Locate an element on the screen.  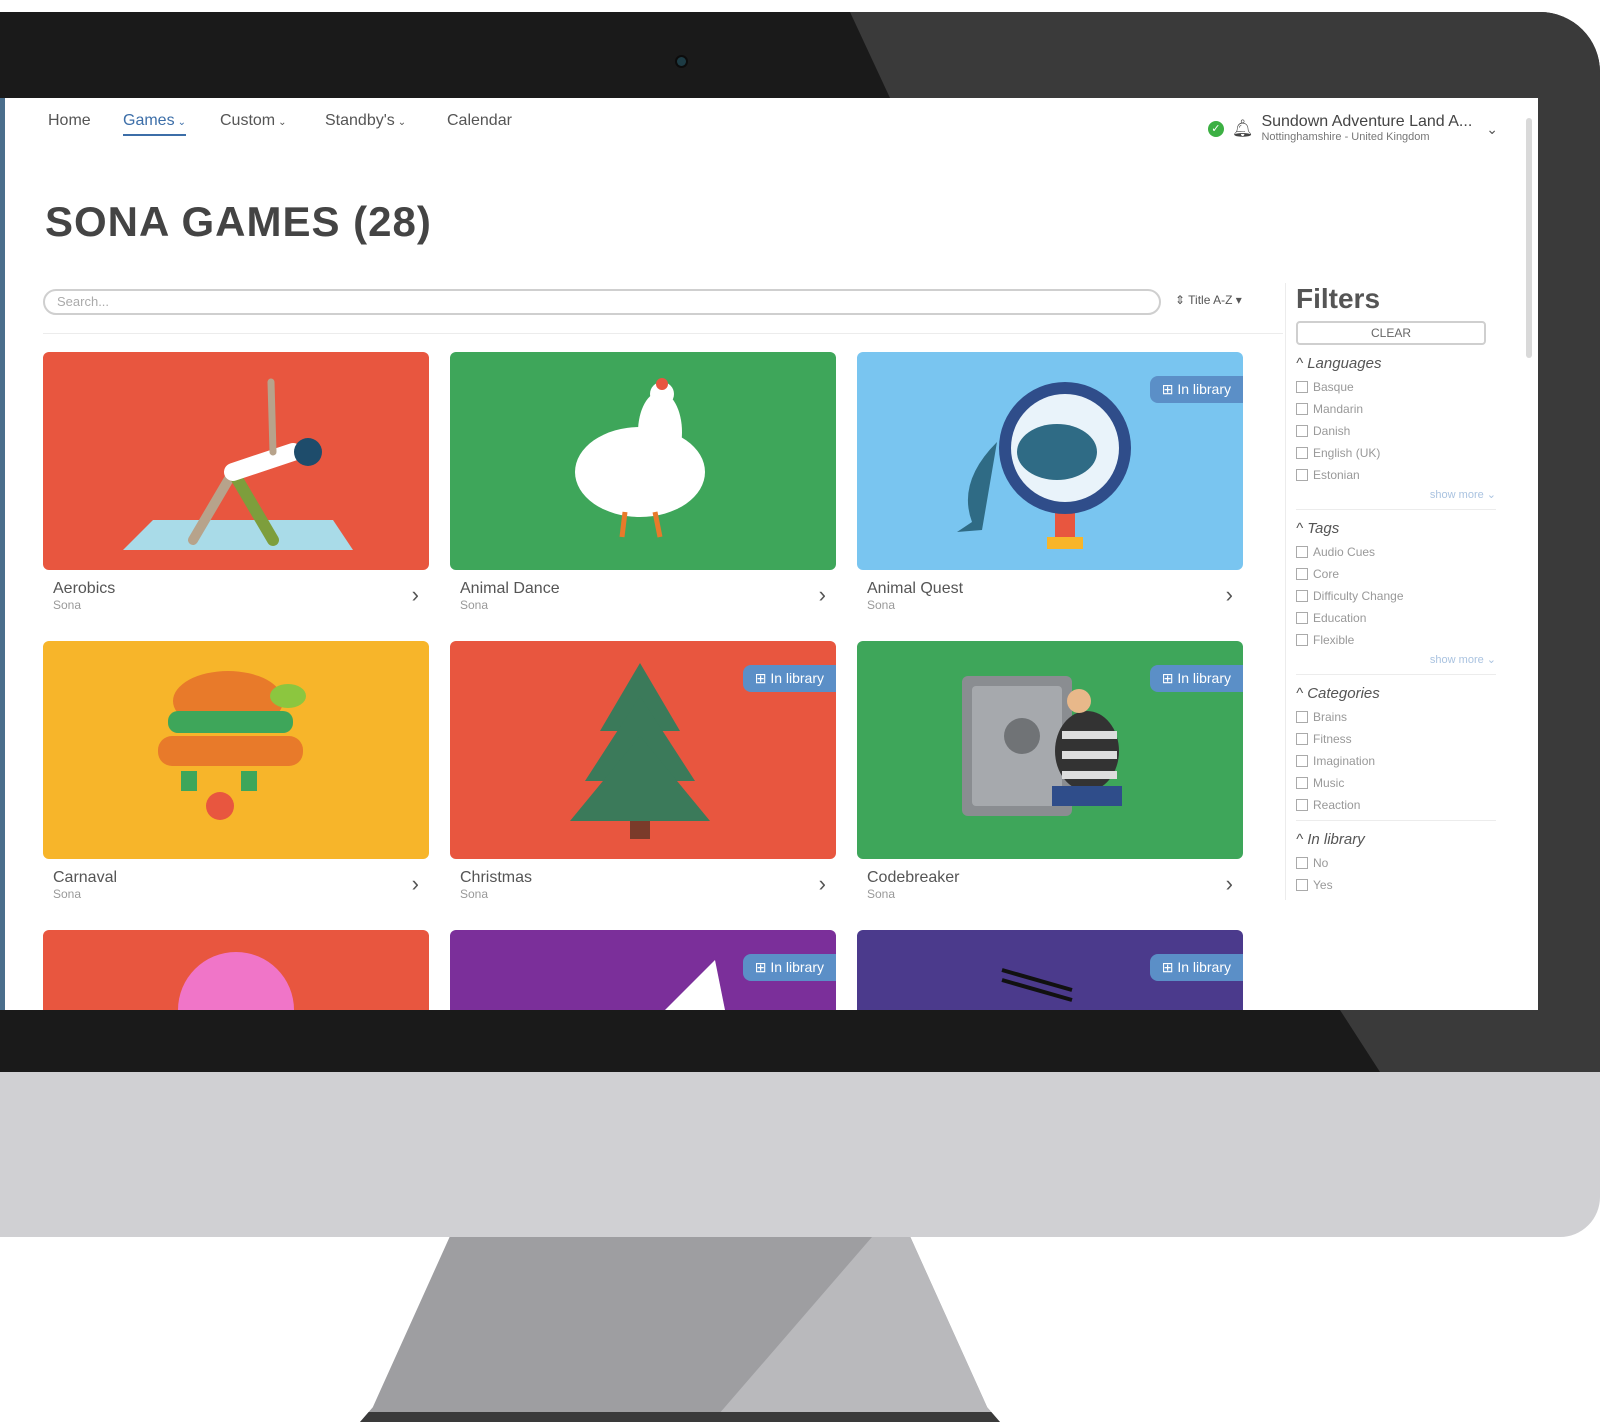
filter-option: Yes is located at coordinates (1396, 885).